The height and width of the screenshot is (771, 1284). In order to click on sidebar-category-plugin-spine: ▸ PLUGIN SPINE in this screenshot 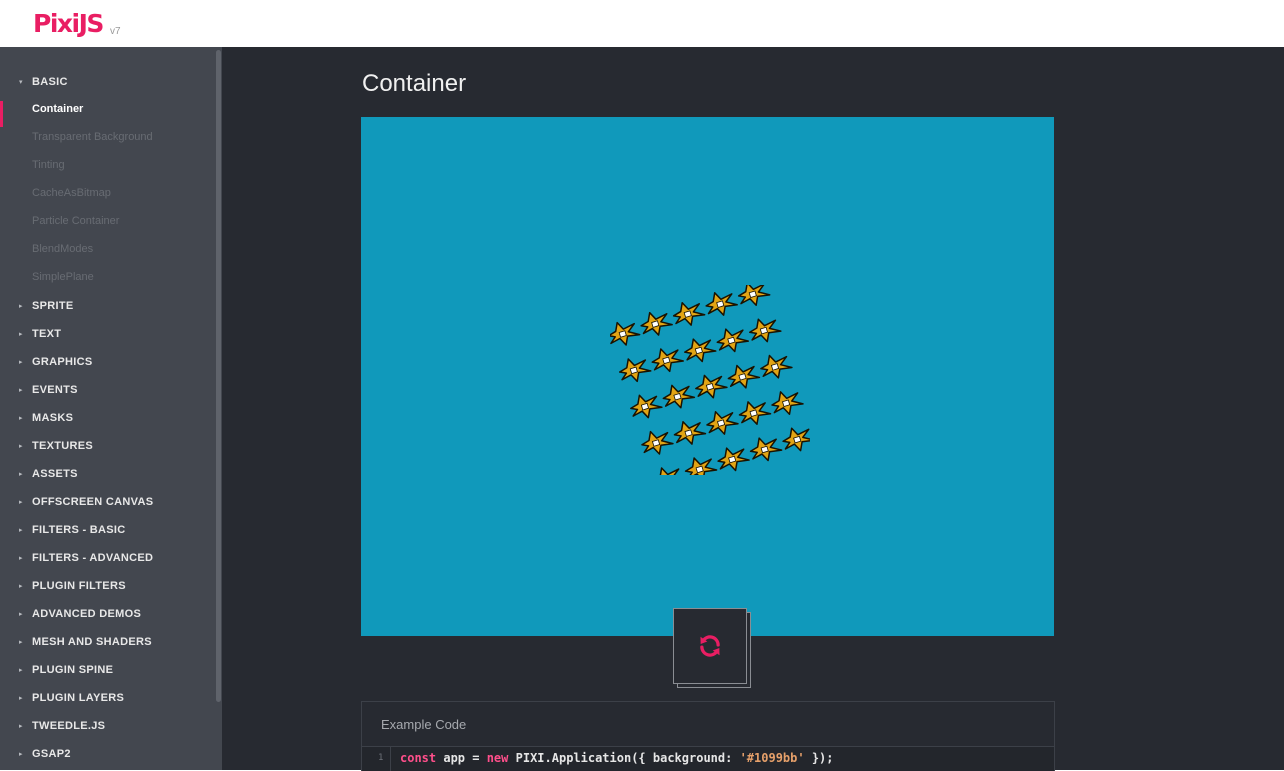, I will do `click(66, 670)`.